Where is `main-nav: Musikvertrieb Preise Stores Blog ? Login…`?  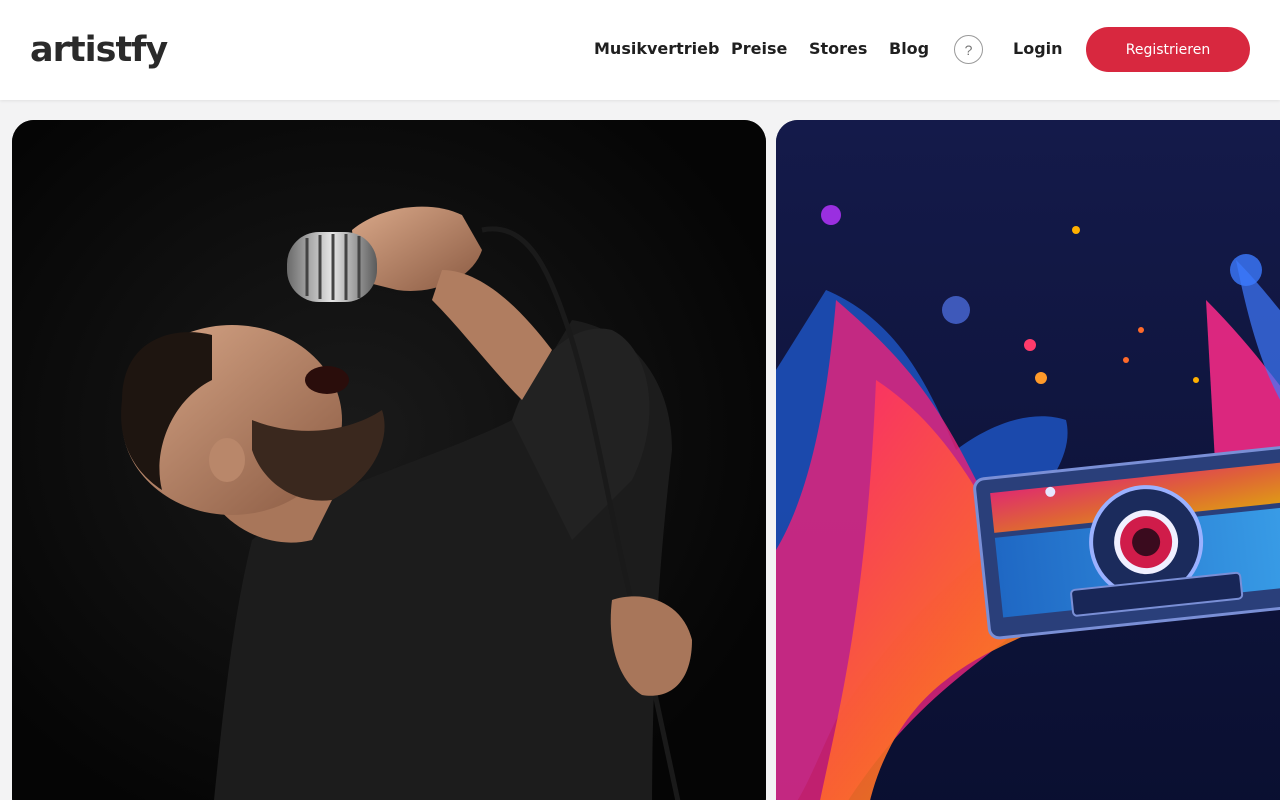 main-nav: Musikvertrieb Preise Stores Blog ? Login… is located at coordinates (640, 50).